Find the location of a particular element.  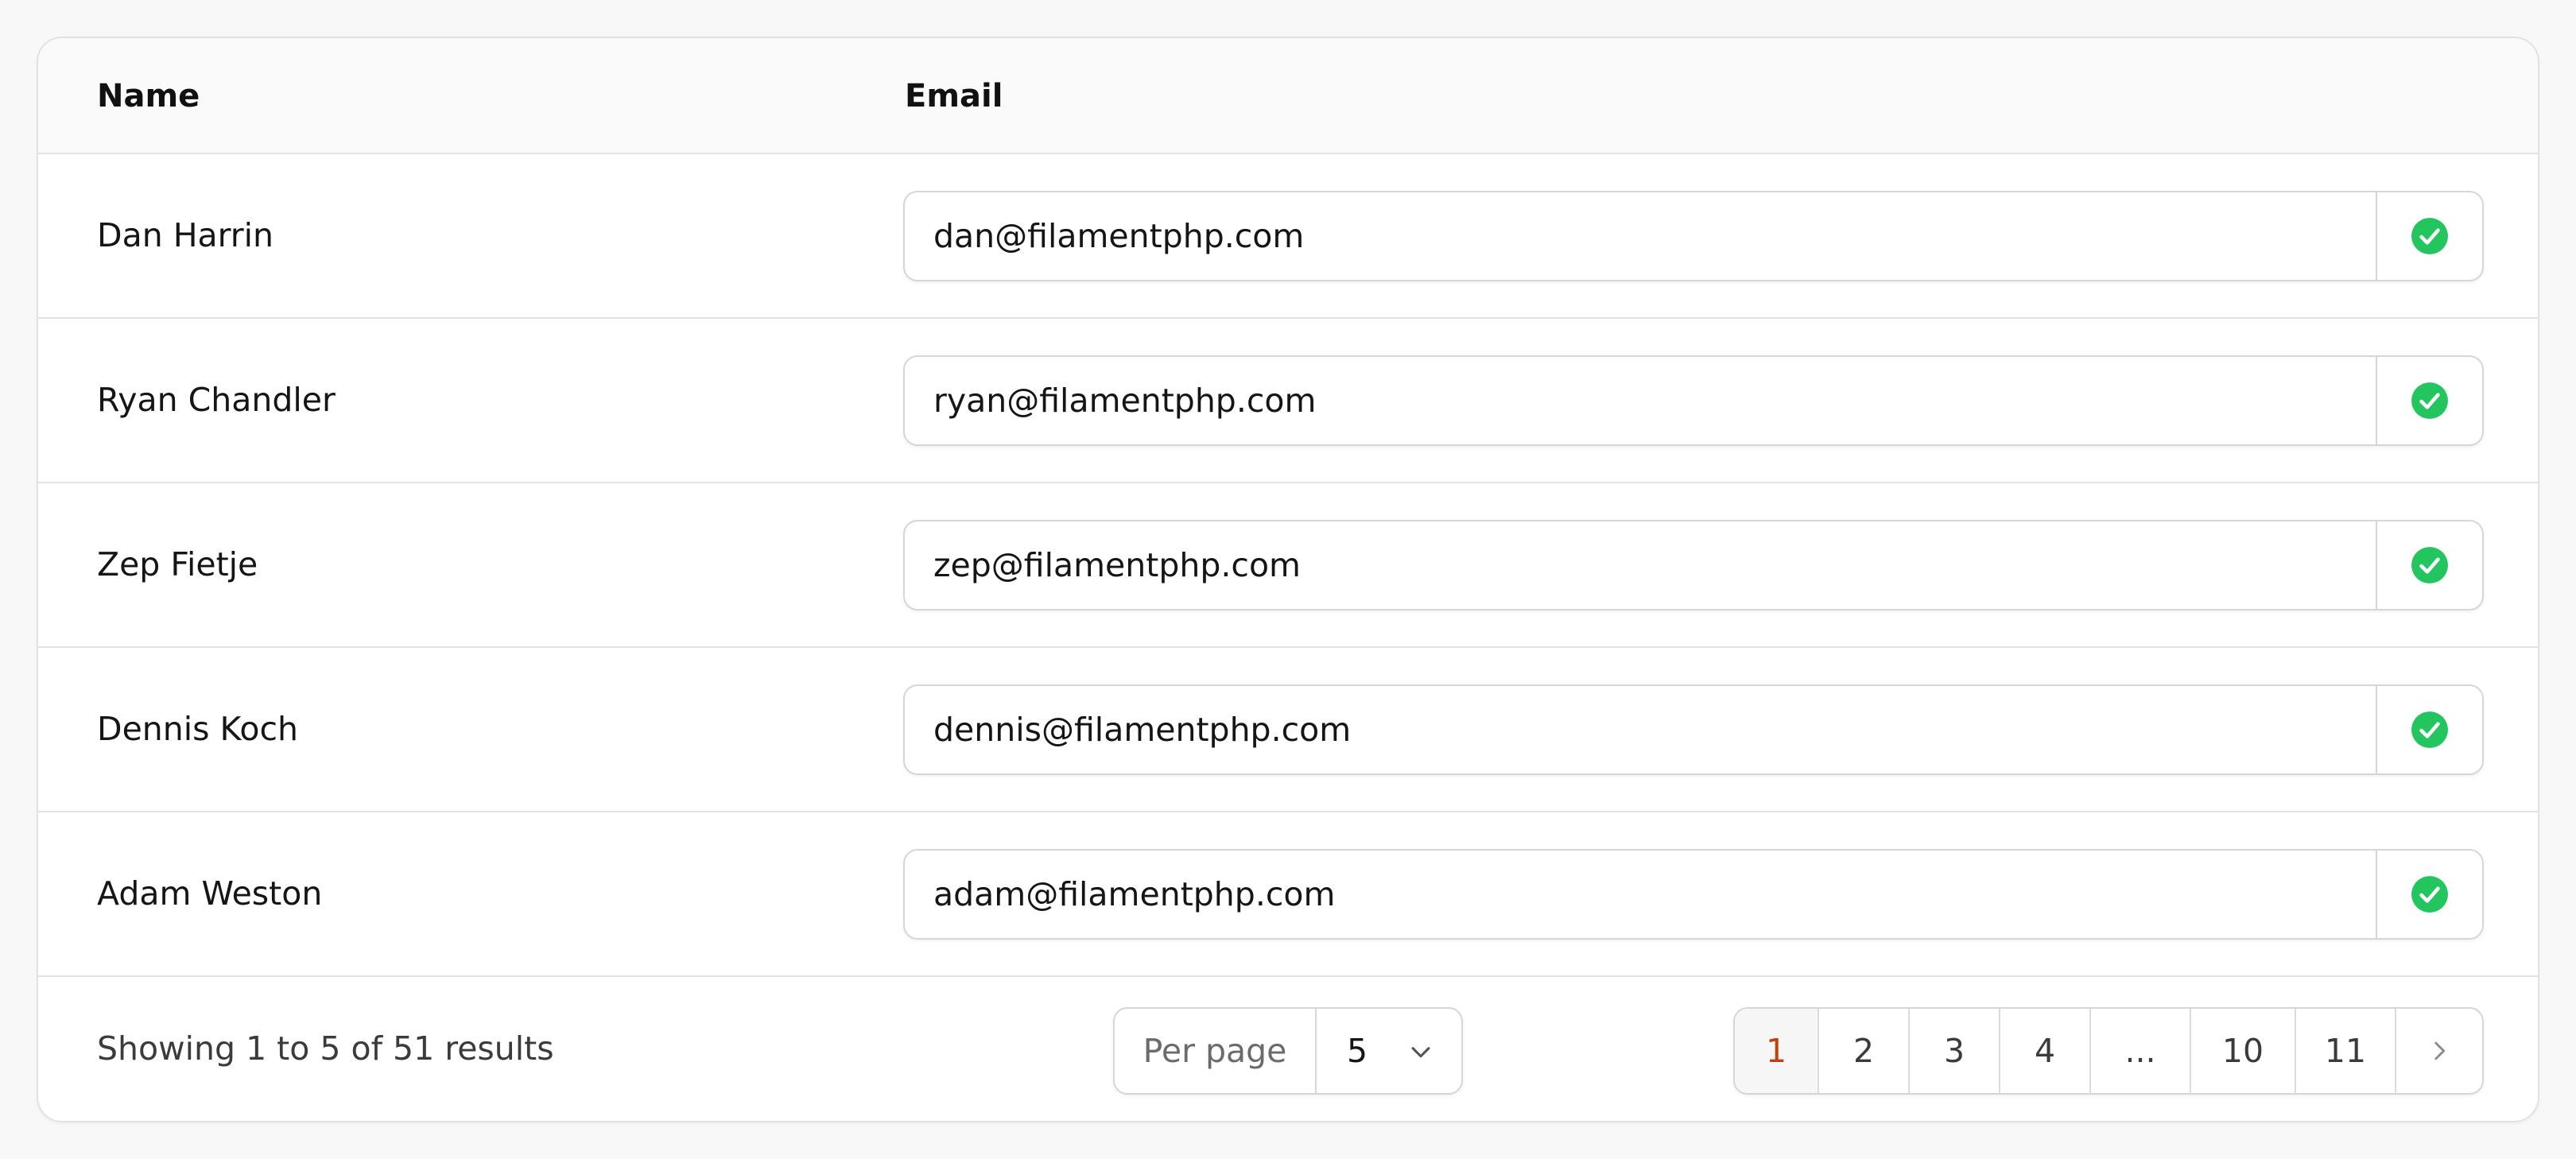

table-row: Ryan Chandler is located at coordinates (1288, 401).